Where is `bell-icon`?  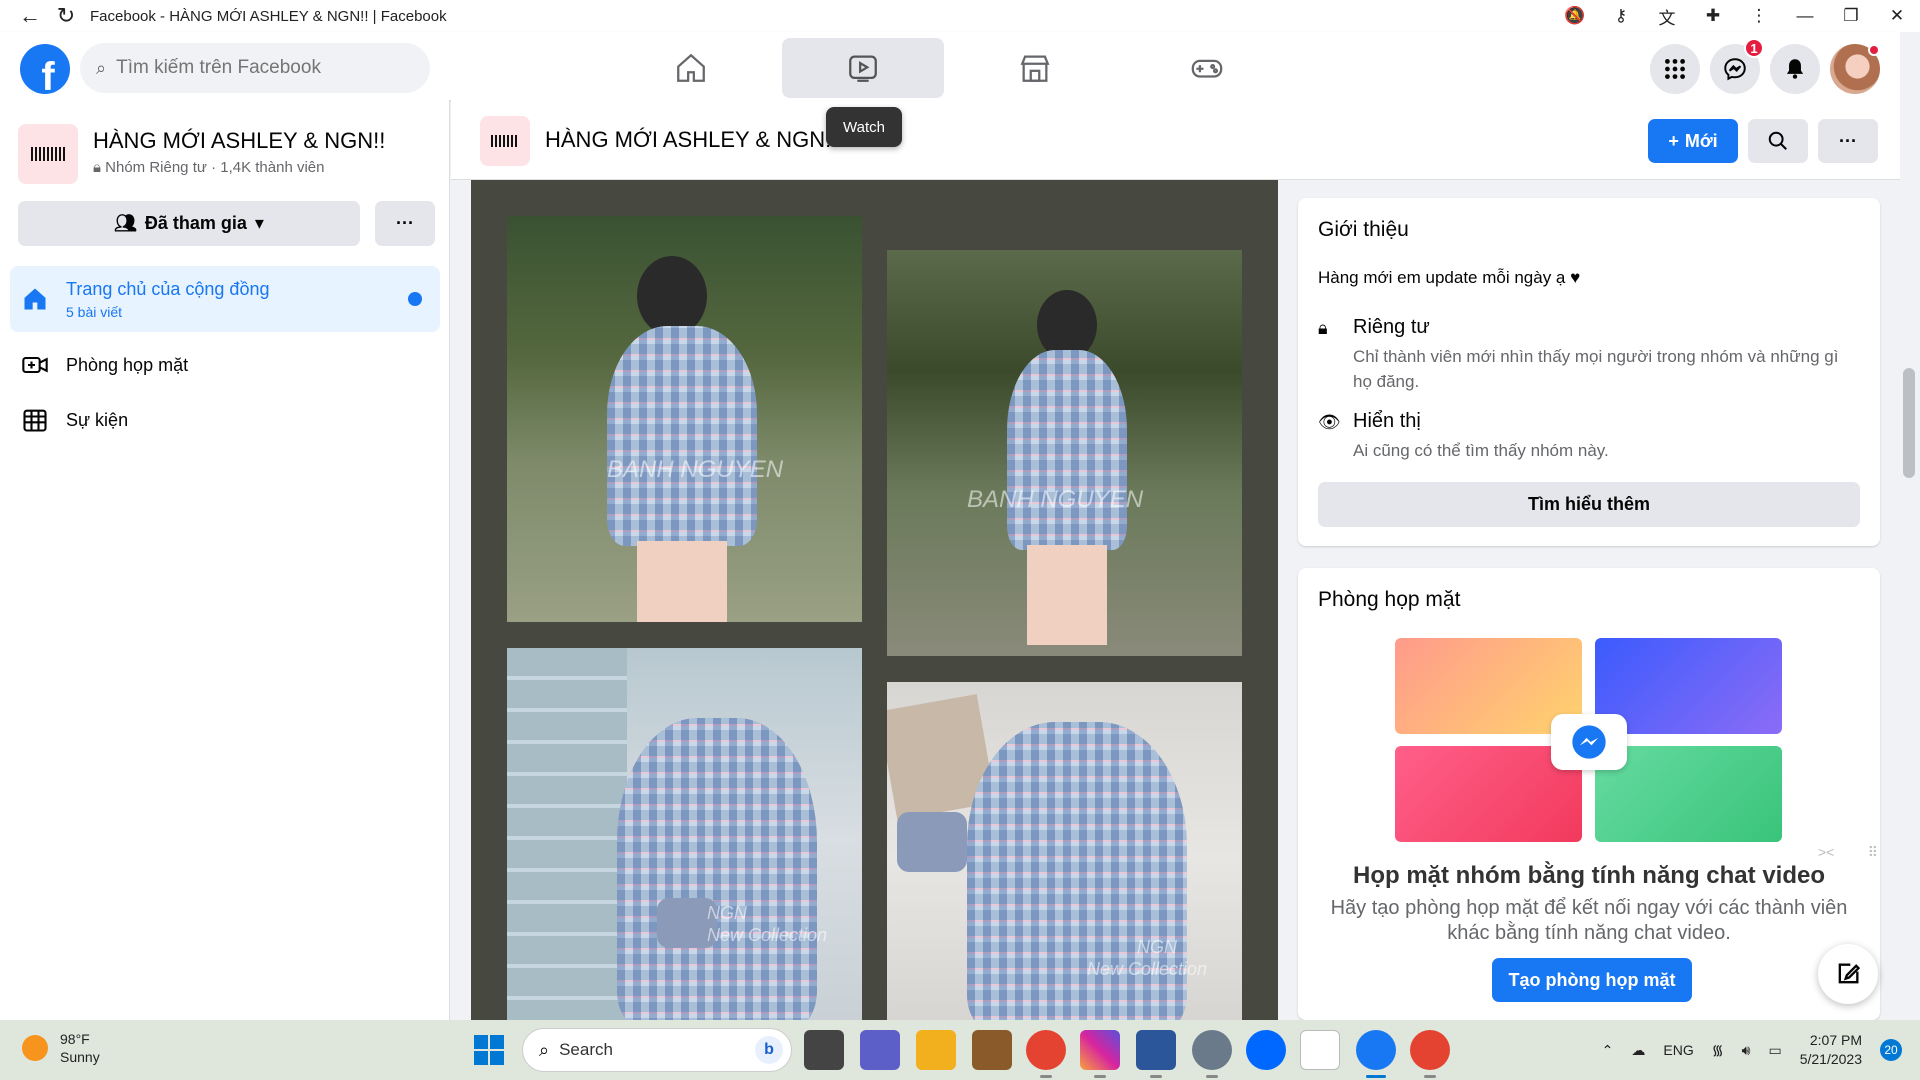
bell-icon is located at coordinates (1795, 69).